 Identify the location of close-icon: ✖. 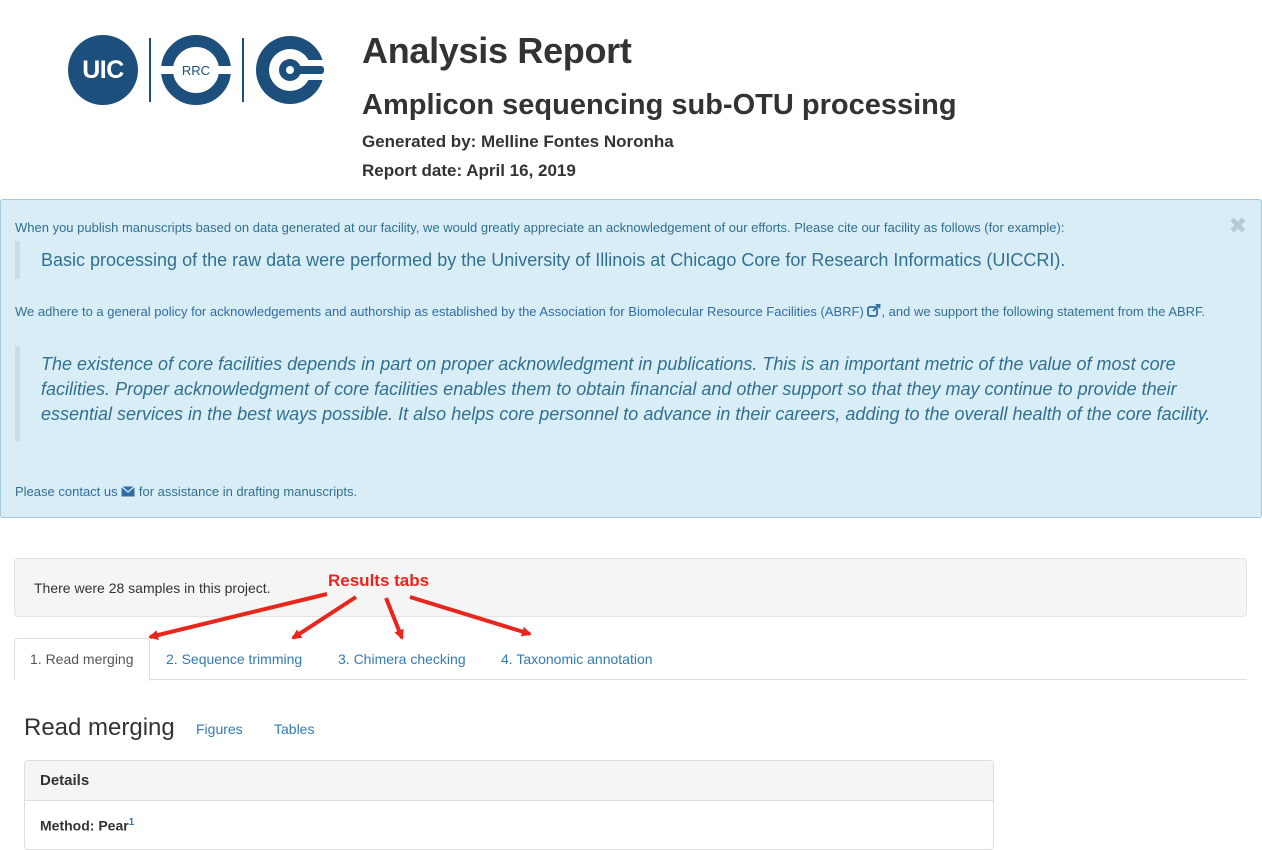
(1238, 226).